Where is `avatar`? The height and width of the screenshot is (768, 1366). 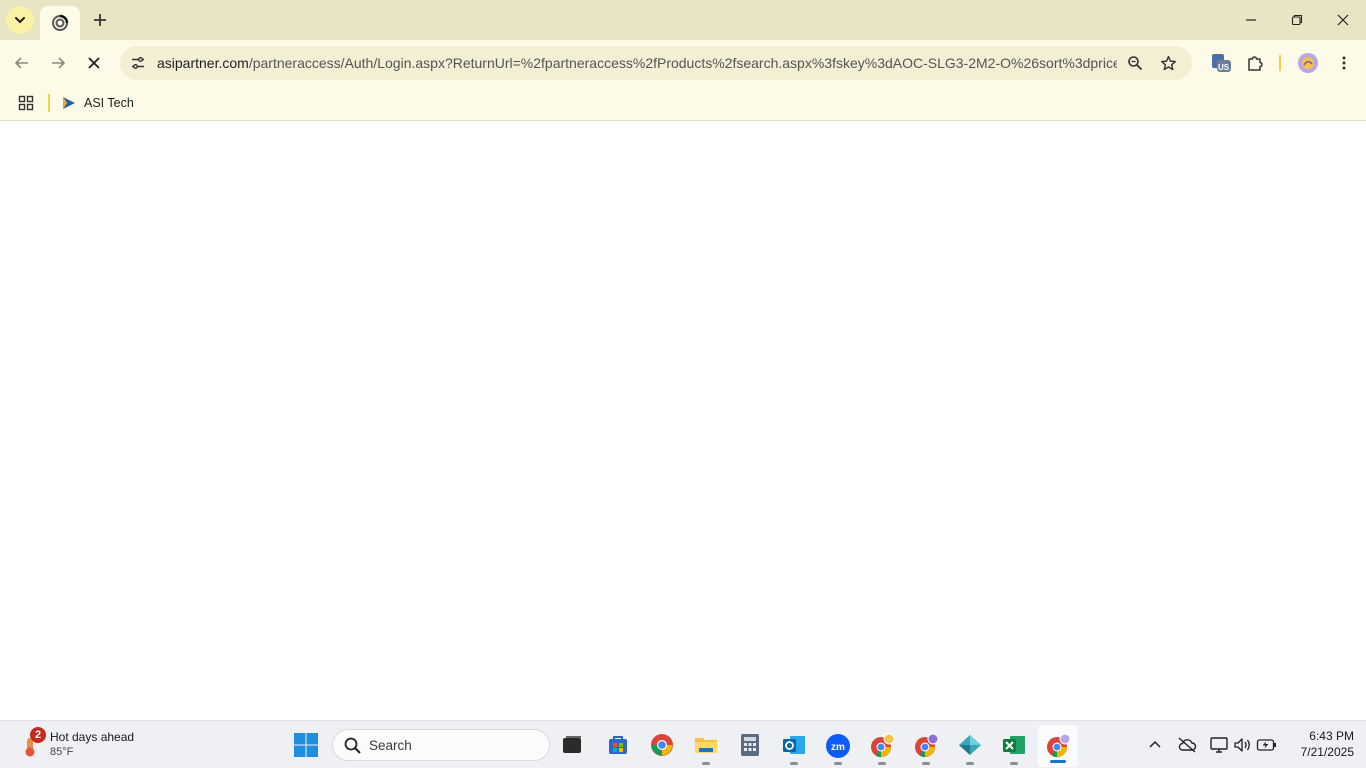
avatar is located at coordinates (1308, 63).